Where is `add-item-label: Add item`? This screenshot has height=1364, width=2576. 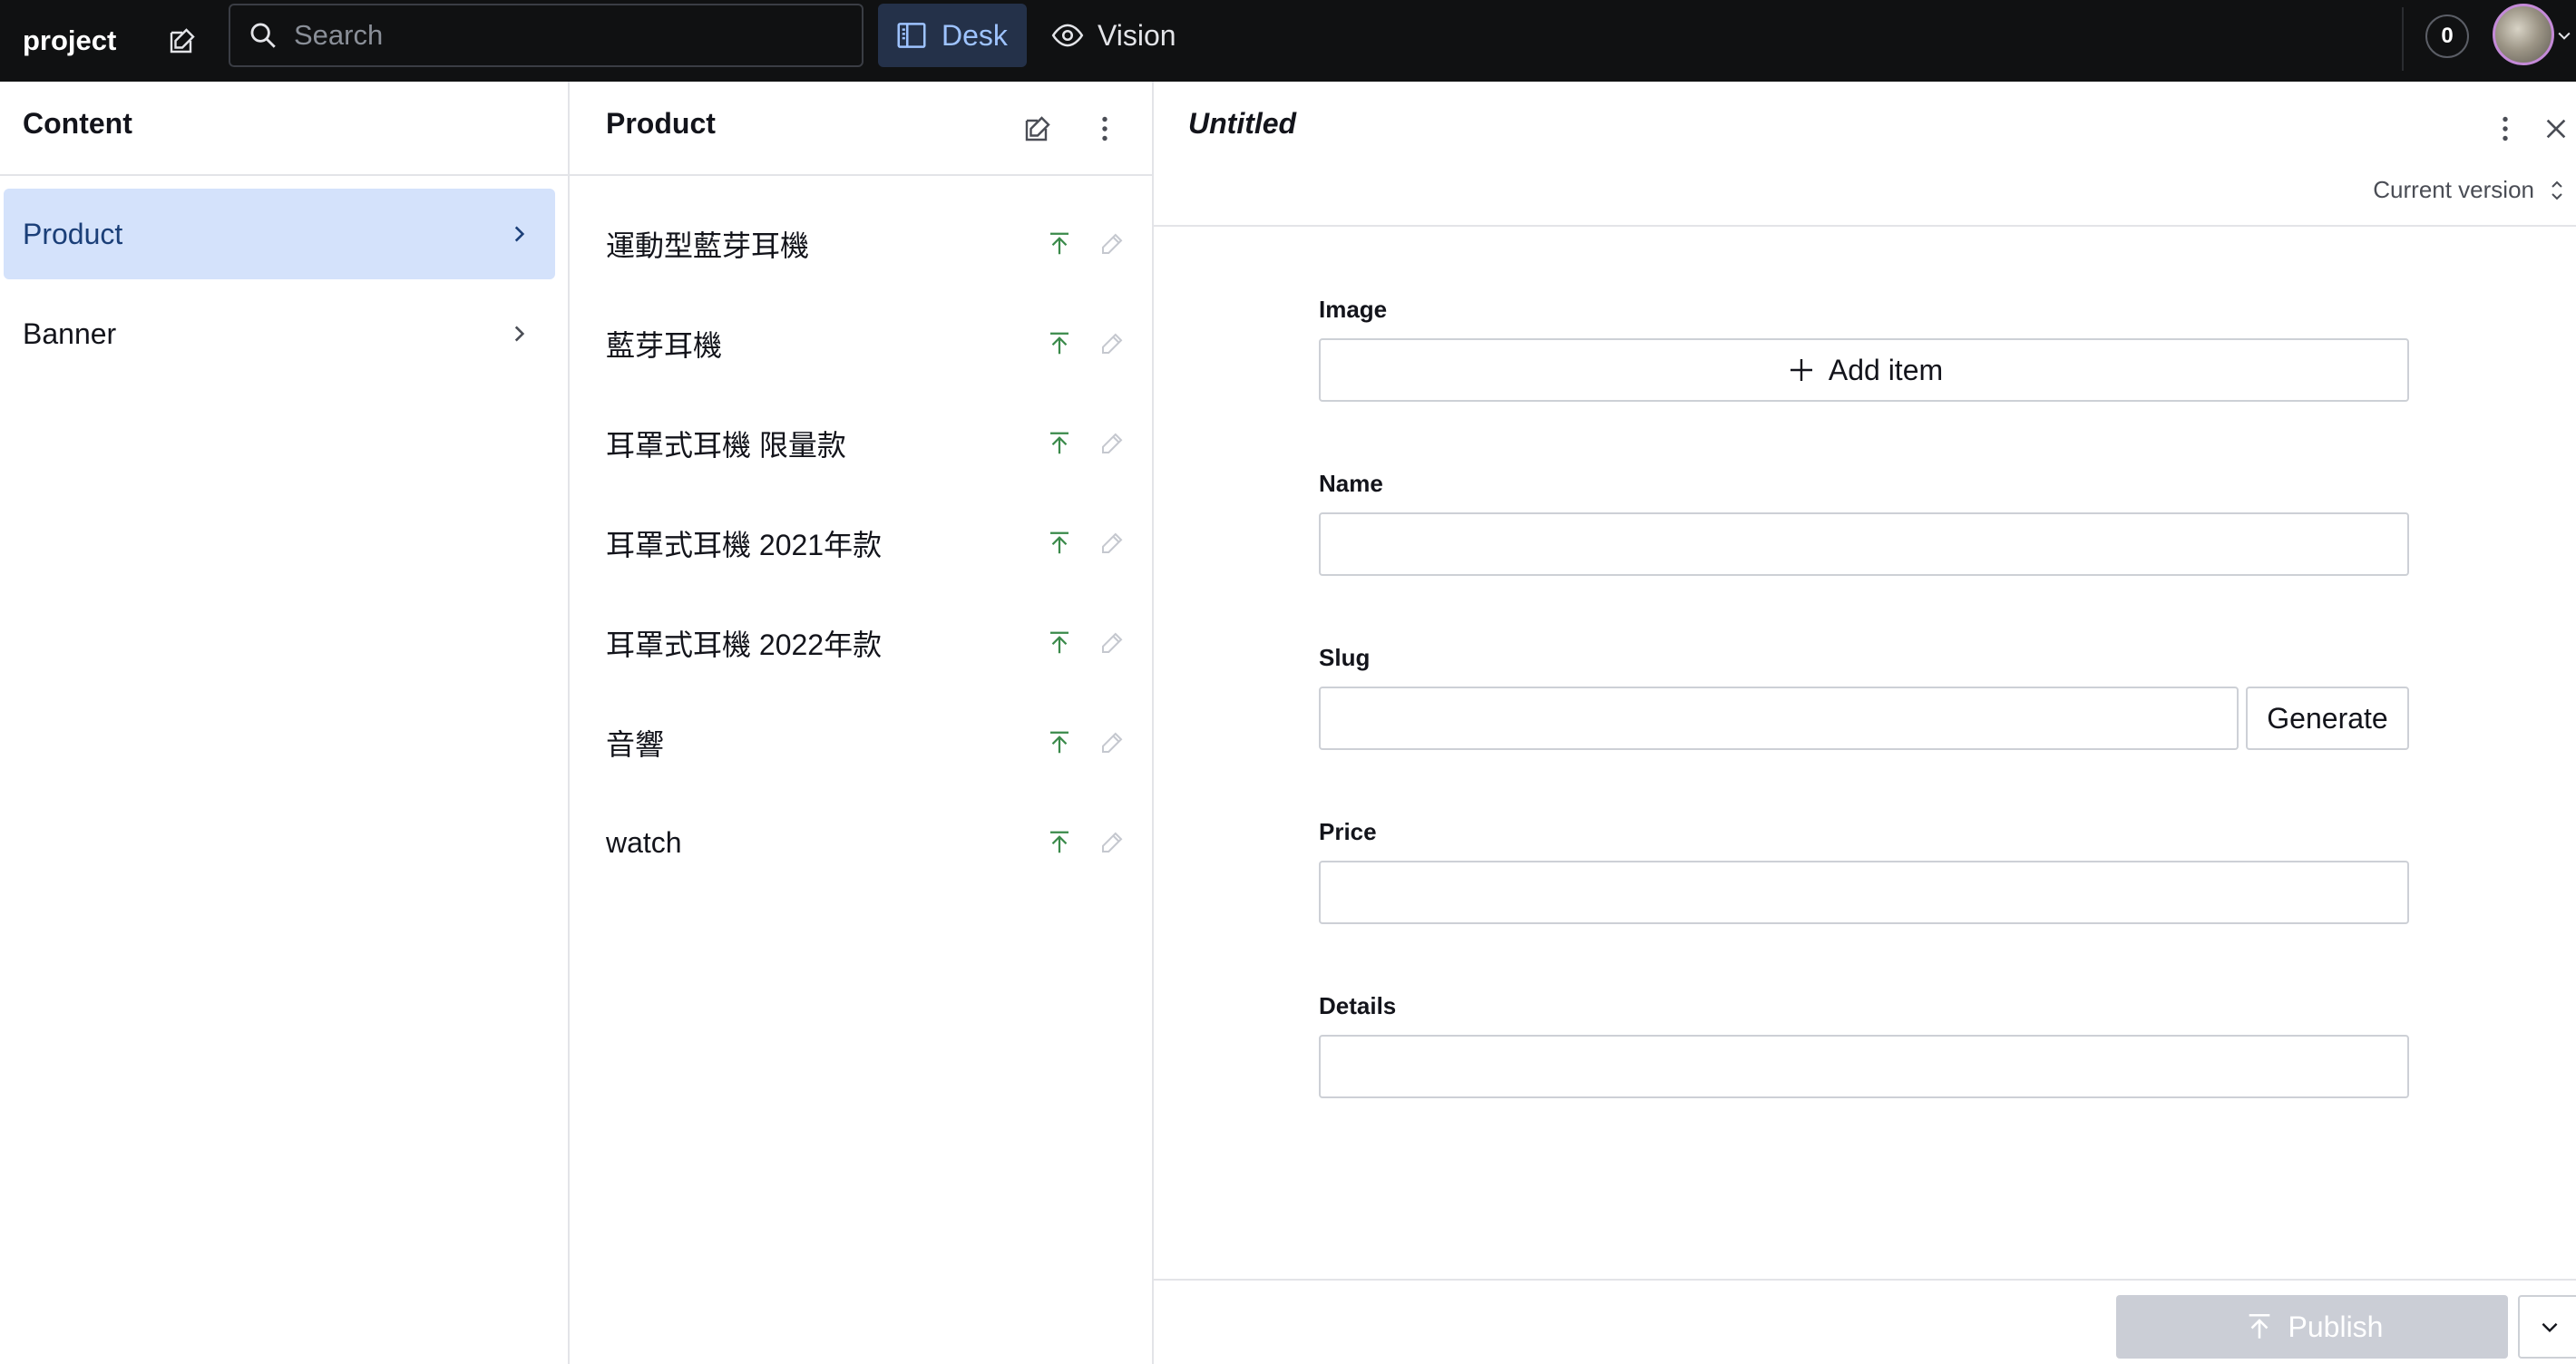 add-item-label: Add item is located at coordinates (1886, 369).